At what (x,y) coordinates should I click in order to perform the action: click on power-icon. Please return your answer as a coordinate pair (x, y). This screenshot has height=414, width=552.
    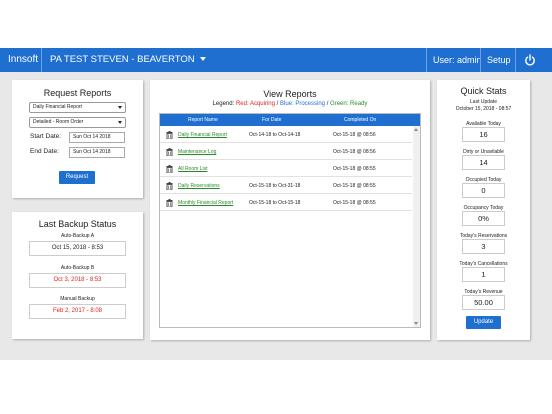
    Looking at the image, I should click on (530, 60).